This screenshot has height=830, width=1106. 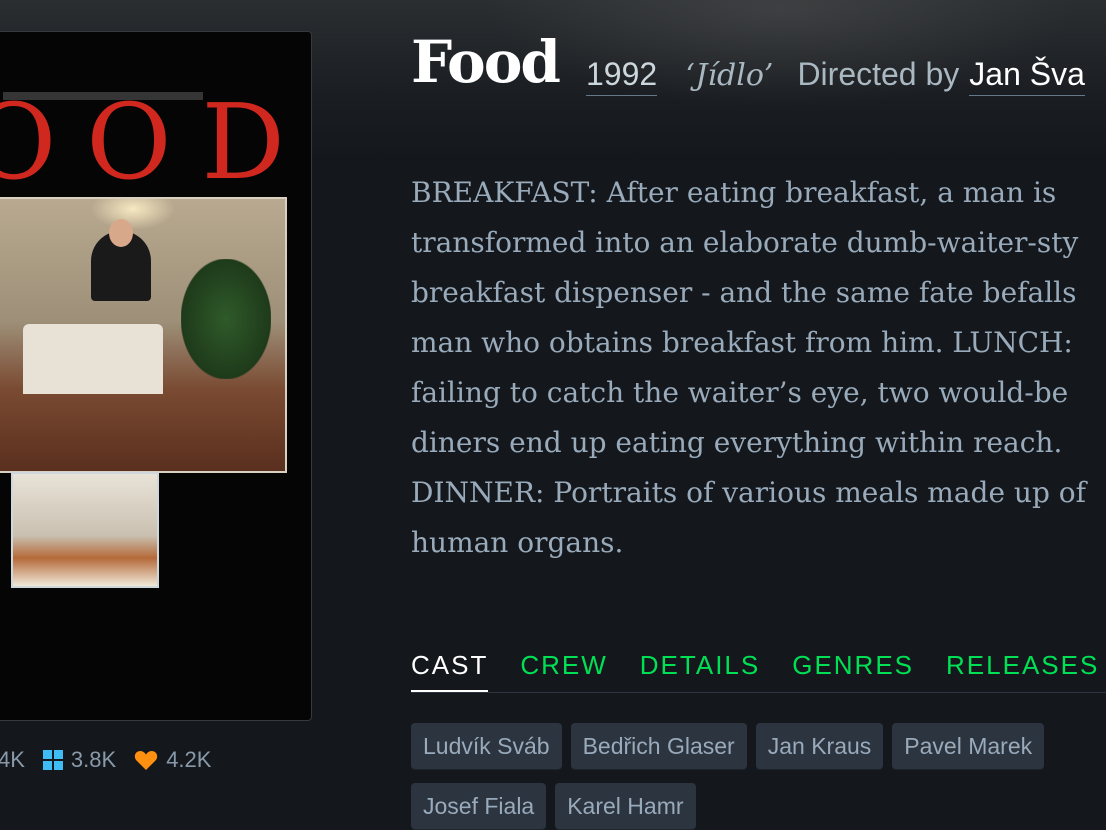 What do you see at coordinates (625, 806) in the screenshot?
I see `cast-member-chip: Karel Hamr` at bounding box center [625, 806].